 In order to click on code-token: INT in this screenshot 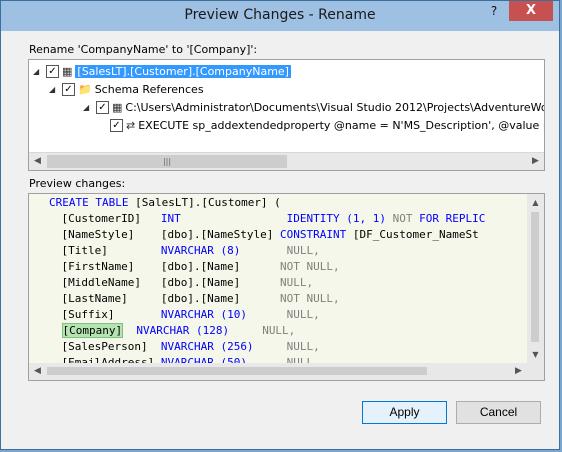, I will do `click(170, 218)`.